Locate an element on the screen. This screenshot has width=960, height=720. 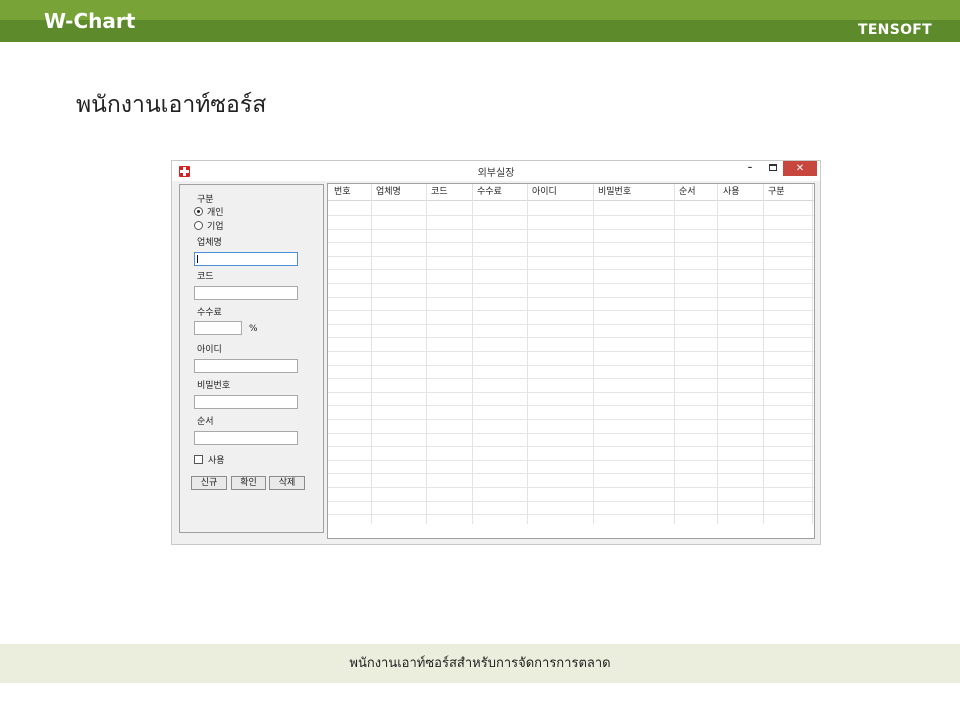
column-header-code: 코드 is located at coordinates (439, 192).